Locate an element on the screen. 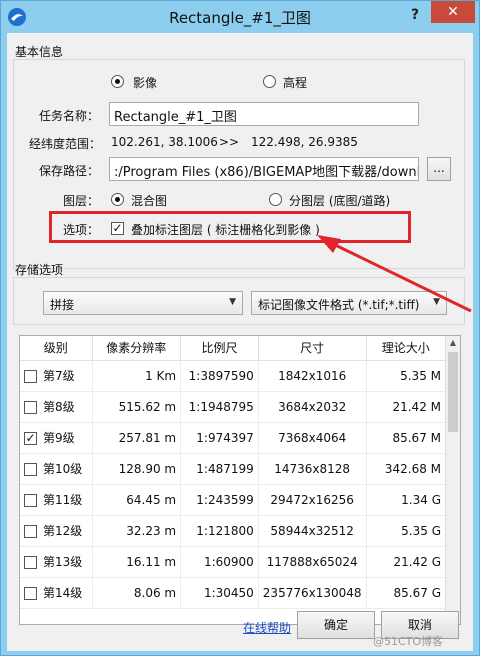 This screenshot has width=480, height=656. annotation-arrow is located at coordinates (394, 274).